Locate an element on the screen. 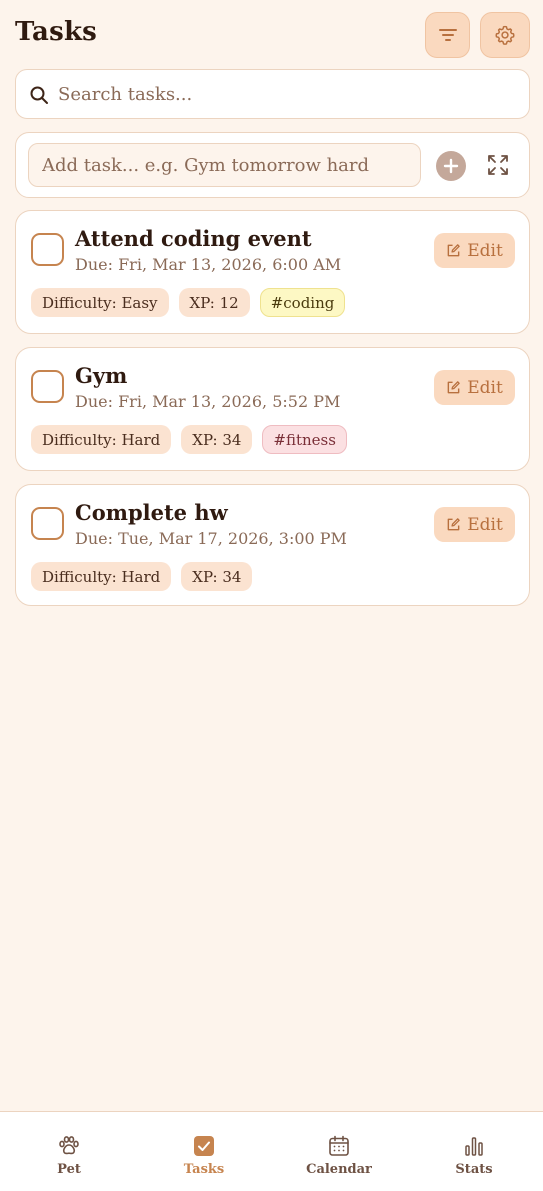 The image size is (543, 1191). settings-button is located at coordinates (505, 35).